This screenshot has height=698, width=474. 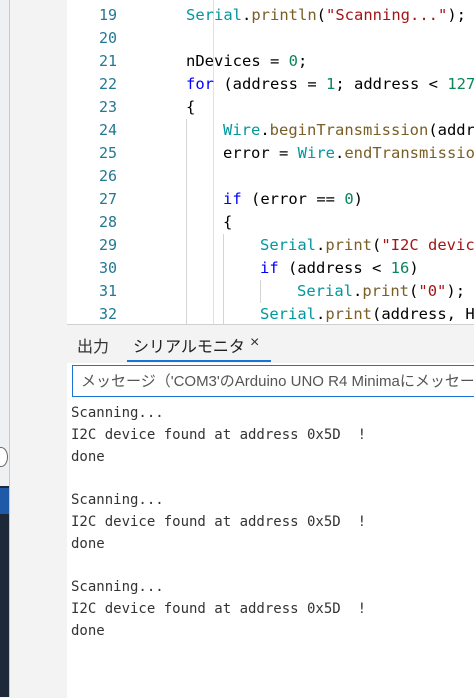 I want to click on code-text: if (address < 16), so click(x=339, y=268).